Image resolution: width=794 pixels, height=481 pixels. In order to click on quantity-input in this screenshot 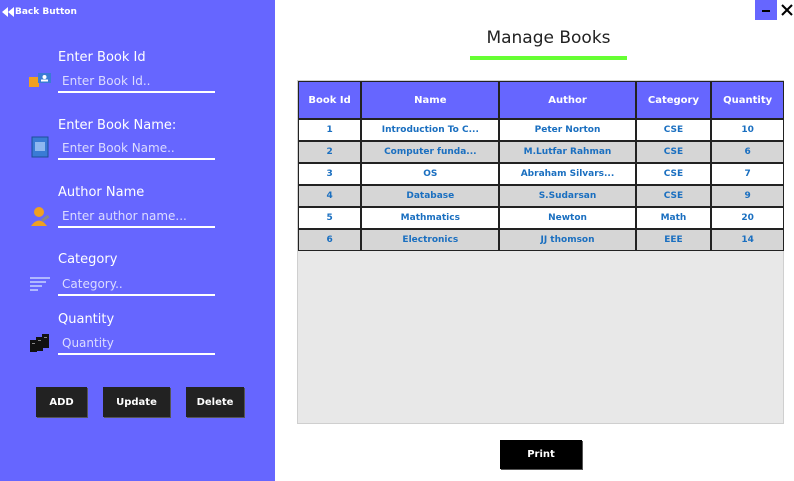, I will do `click(136, 344)`.